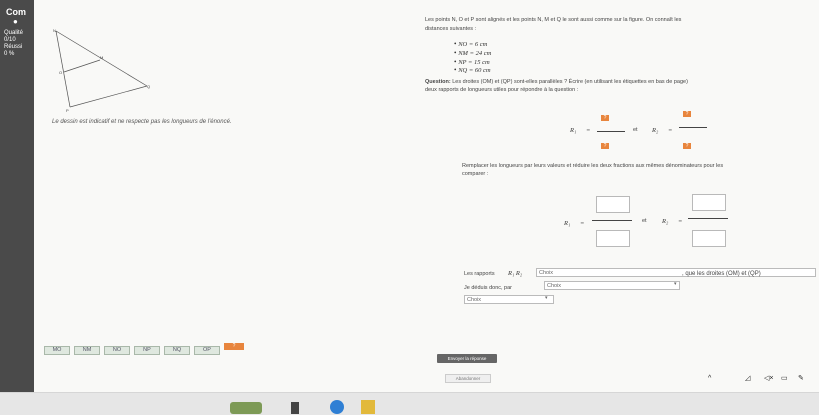  I want to click on distance-NQ: • NQ = 60 cm, so click(472, 70).